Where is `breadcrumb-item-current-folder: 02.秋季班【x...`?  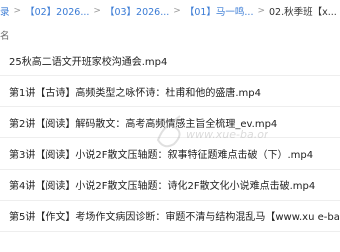 breadcrumb-item-current-folder: 02.秋季班【x... is located at coordinates (303, 12).